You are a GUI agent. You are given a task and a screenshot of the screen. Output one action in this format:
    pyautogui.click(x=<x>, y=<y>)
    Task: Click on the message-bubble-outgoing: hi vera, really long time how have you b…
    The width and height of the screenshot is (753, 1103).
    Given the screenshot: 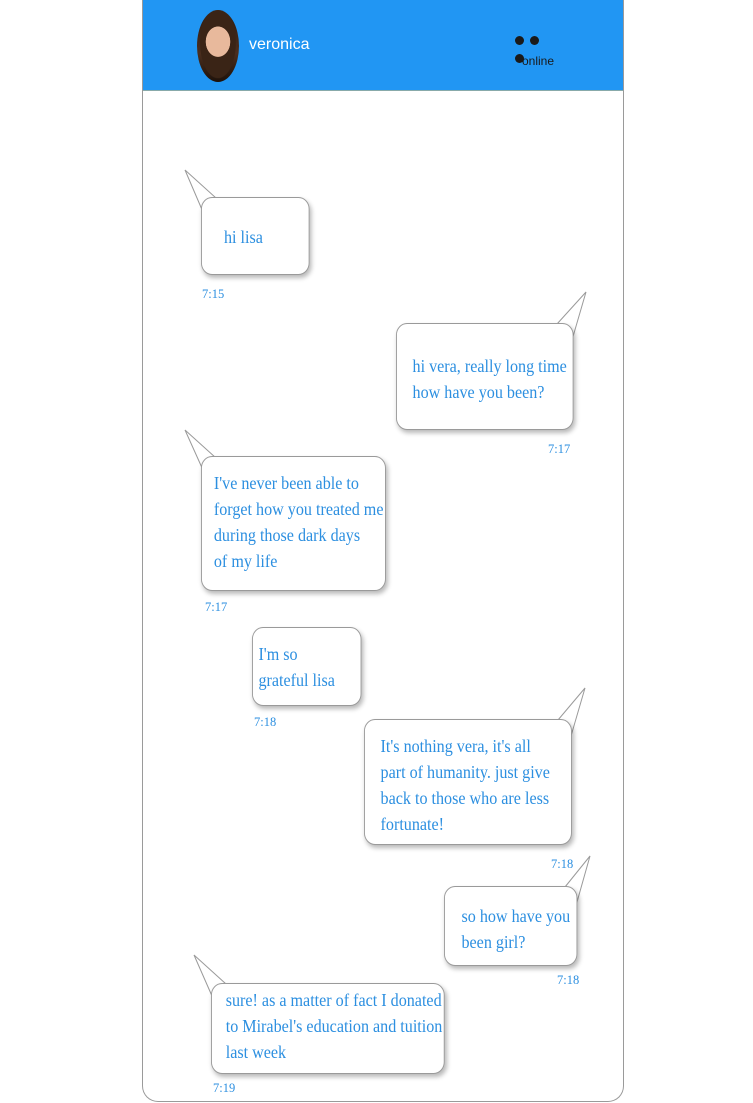 What is the action you would take?
    pyautogui.click(x=485, y=376)
    